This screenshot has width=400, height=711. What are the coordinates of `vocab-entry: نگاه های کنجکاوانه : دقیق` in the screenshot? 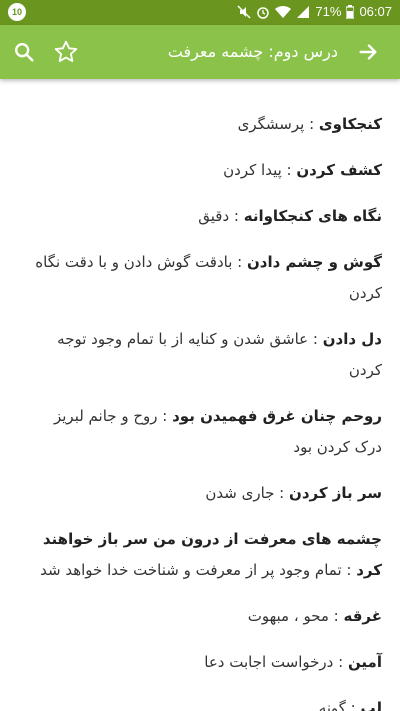 It's located at (206, 216).